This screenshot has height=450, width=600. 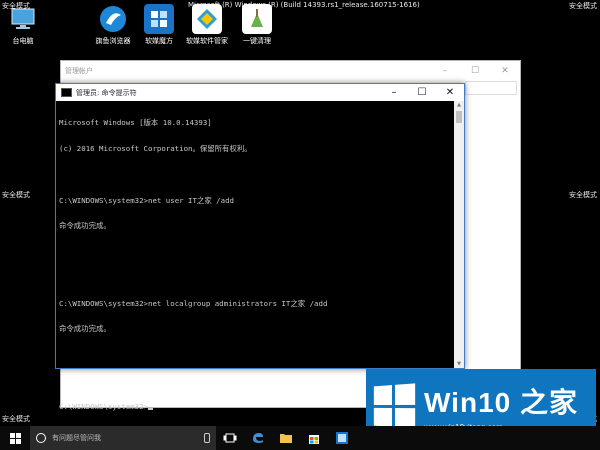 I want to click on scroll-down-arrow-icon: ▼, so click(x=459, y=364).